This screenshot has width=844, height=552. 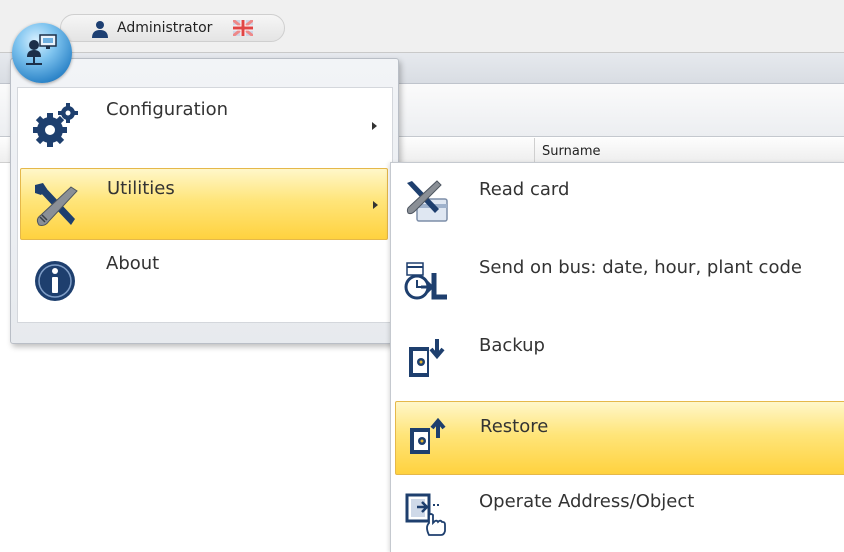 I want to click on tools-icon, so click(x=56, y=204).